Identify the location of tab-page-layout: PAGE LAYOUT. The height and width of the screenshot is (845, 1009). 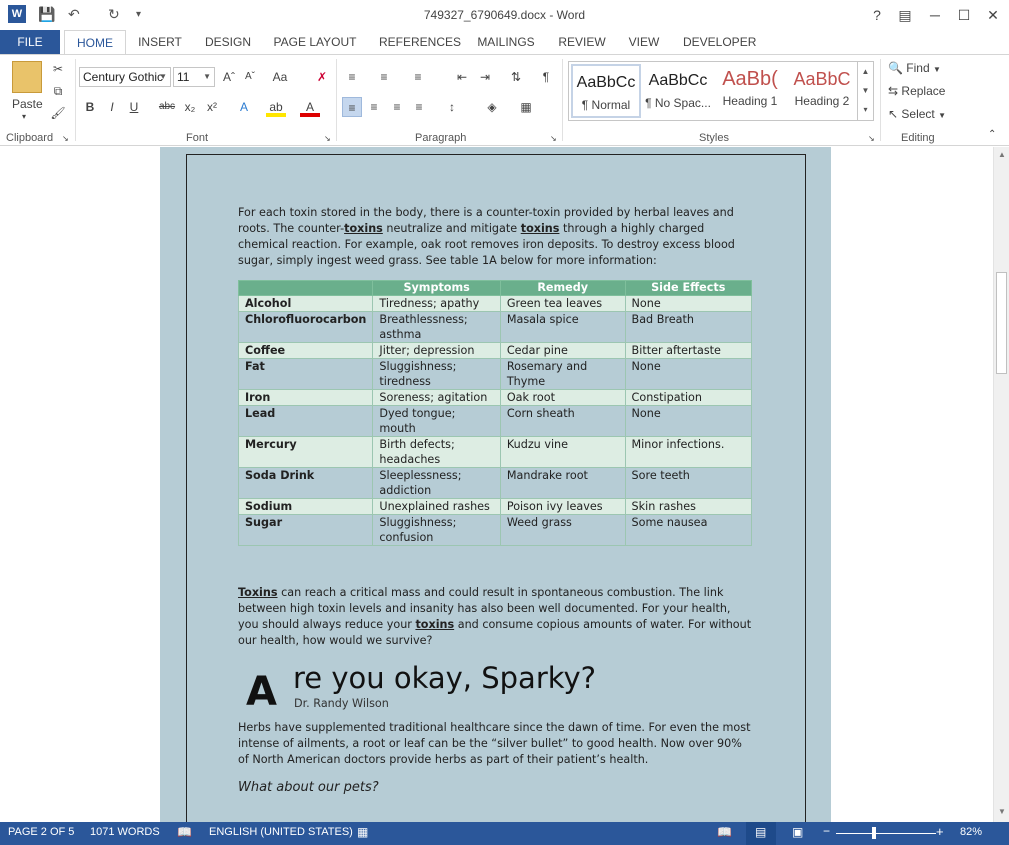
(315, 42).